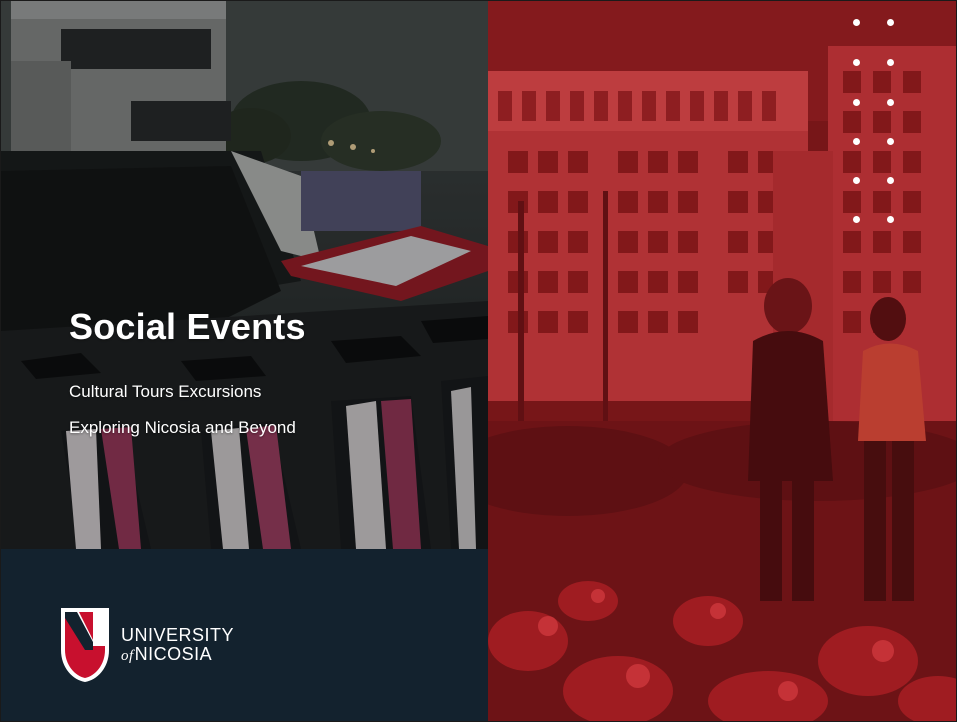  What do you see at coordinates (127, 655) in the screenshot?
I see `logo-of-text: of` at bounding box center [127, 655].